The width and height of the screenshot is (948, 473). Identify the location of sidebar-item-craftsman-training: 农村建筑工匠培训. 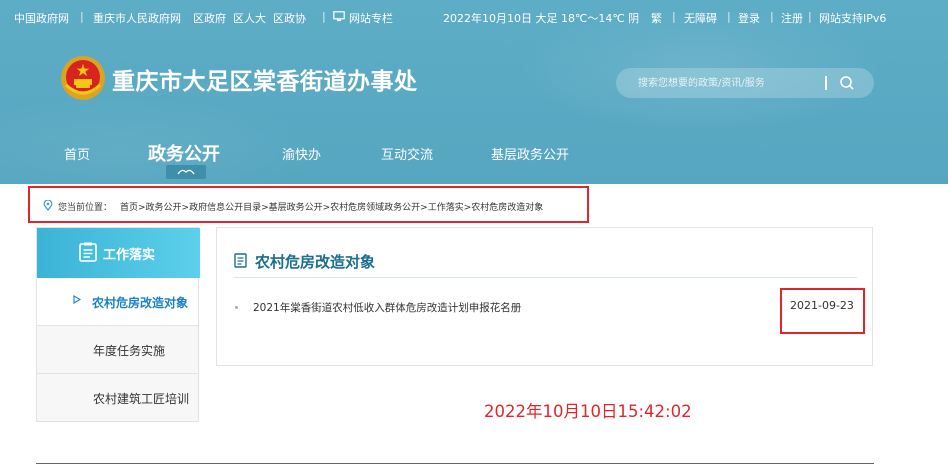
(117, 398).